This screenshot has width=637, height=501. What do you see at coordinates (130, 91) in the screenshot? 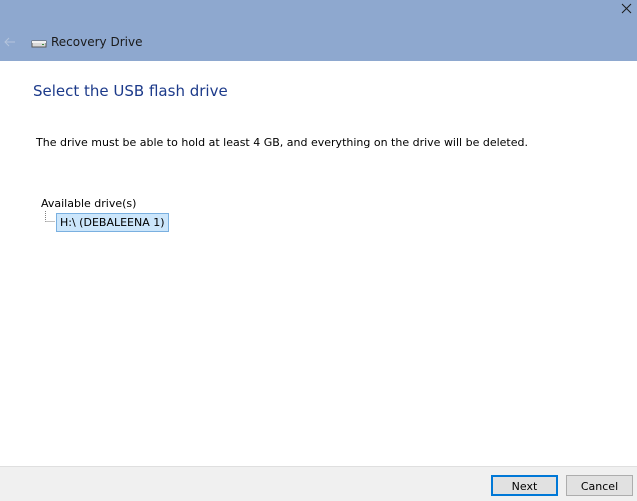
I see `page-heading: Select the USB flash drive` at bounding box center [130, 91].